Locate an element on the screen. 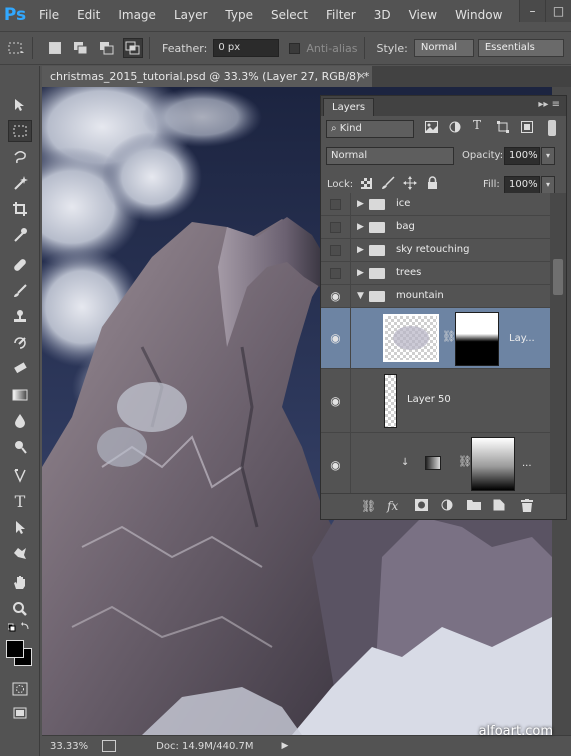 Image resolution: width=571 pixels, height=756 pixels. antialias-checkbox is located at coordinates (295, 48).